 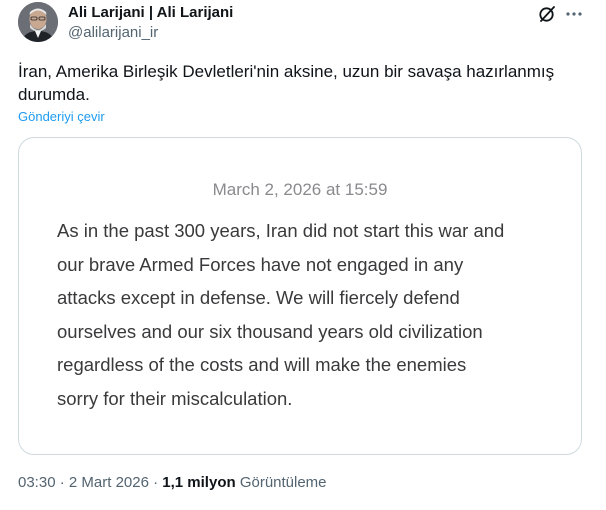 I want to click on views-count: 1,1 milyon, so click(x=199, y=482).